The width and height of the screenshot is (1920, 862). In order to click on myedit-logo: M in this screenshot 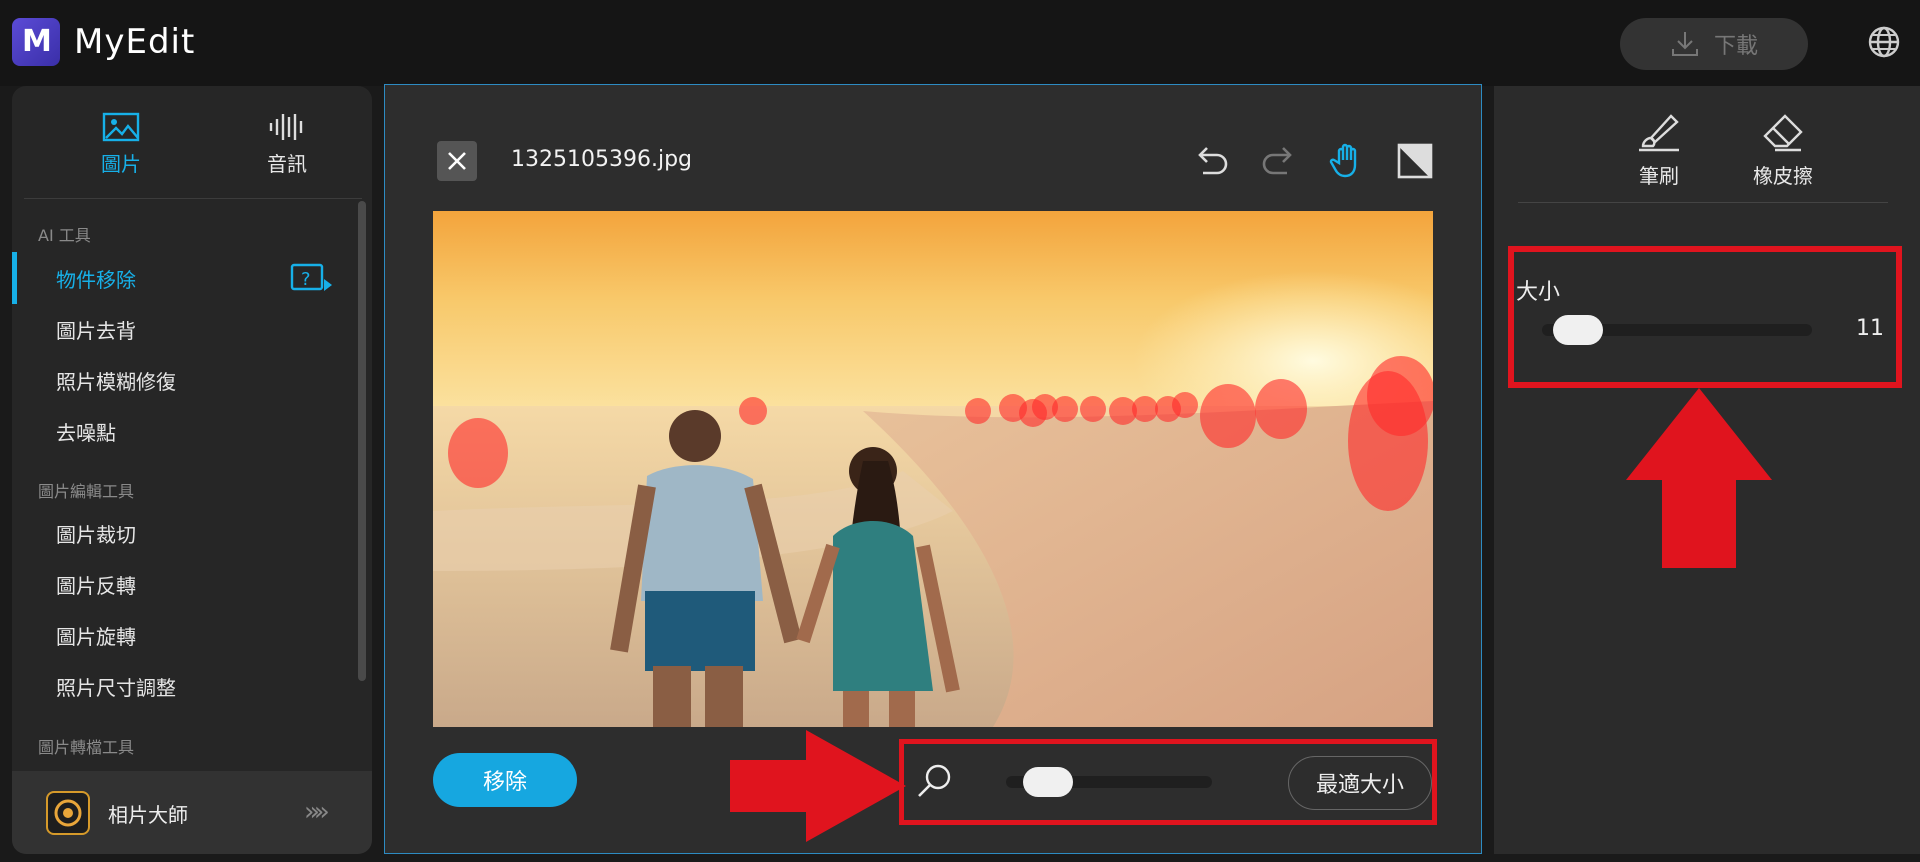, I will do `click(36, 42)`.